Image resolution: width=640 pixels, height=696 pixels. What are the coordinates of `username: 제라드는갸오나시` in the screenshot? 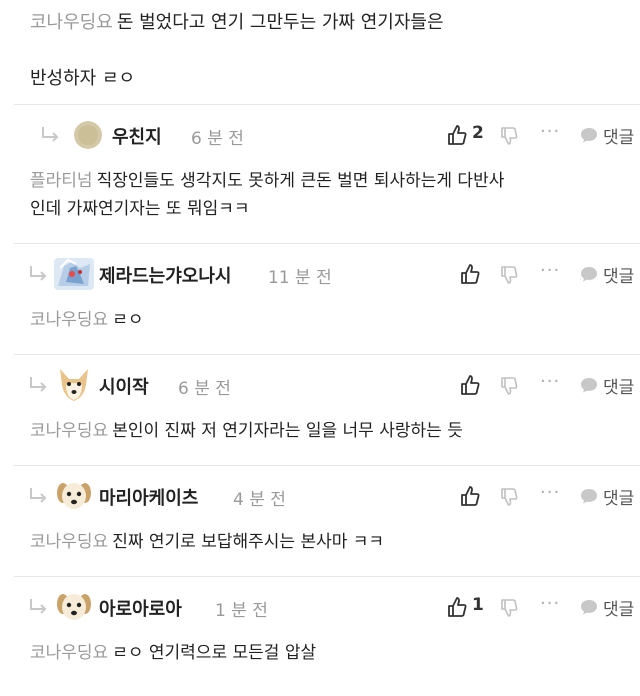 It's located at (165, 275).